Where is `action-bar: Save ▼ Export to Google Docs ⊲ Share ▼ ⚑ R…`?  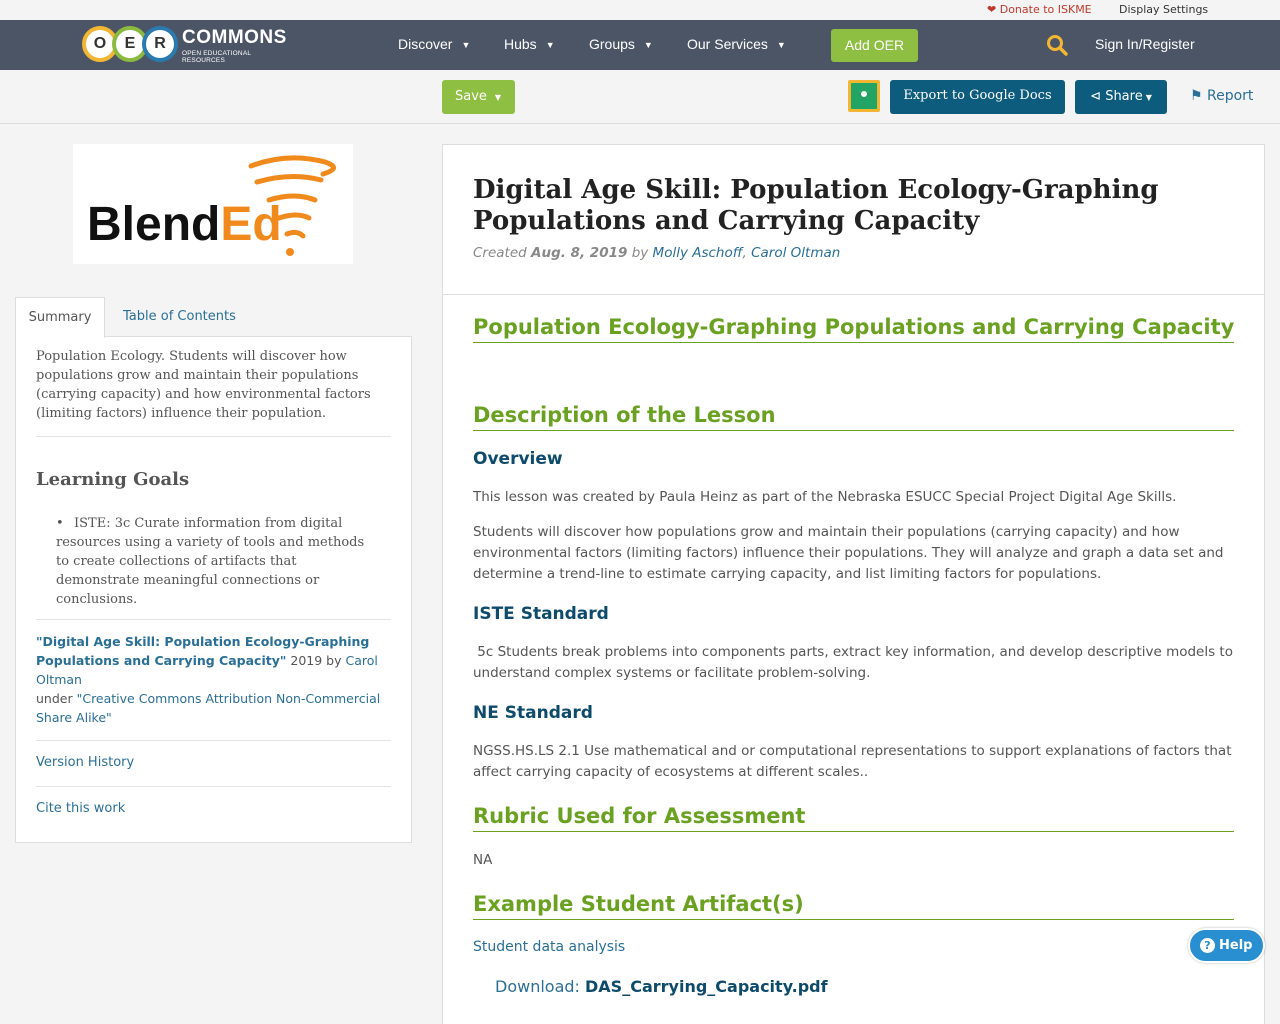 action-bar: Save ▼ Export to Google Docs ⊲ Share ▼ ⚑ R… is located at coordinates (640, 97).